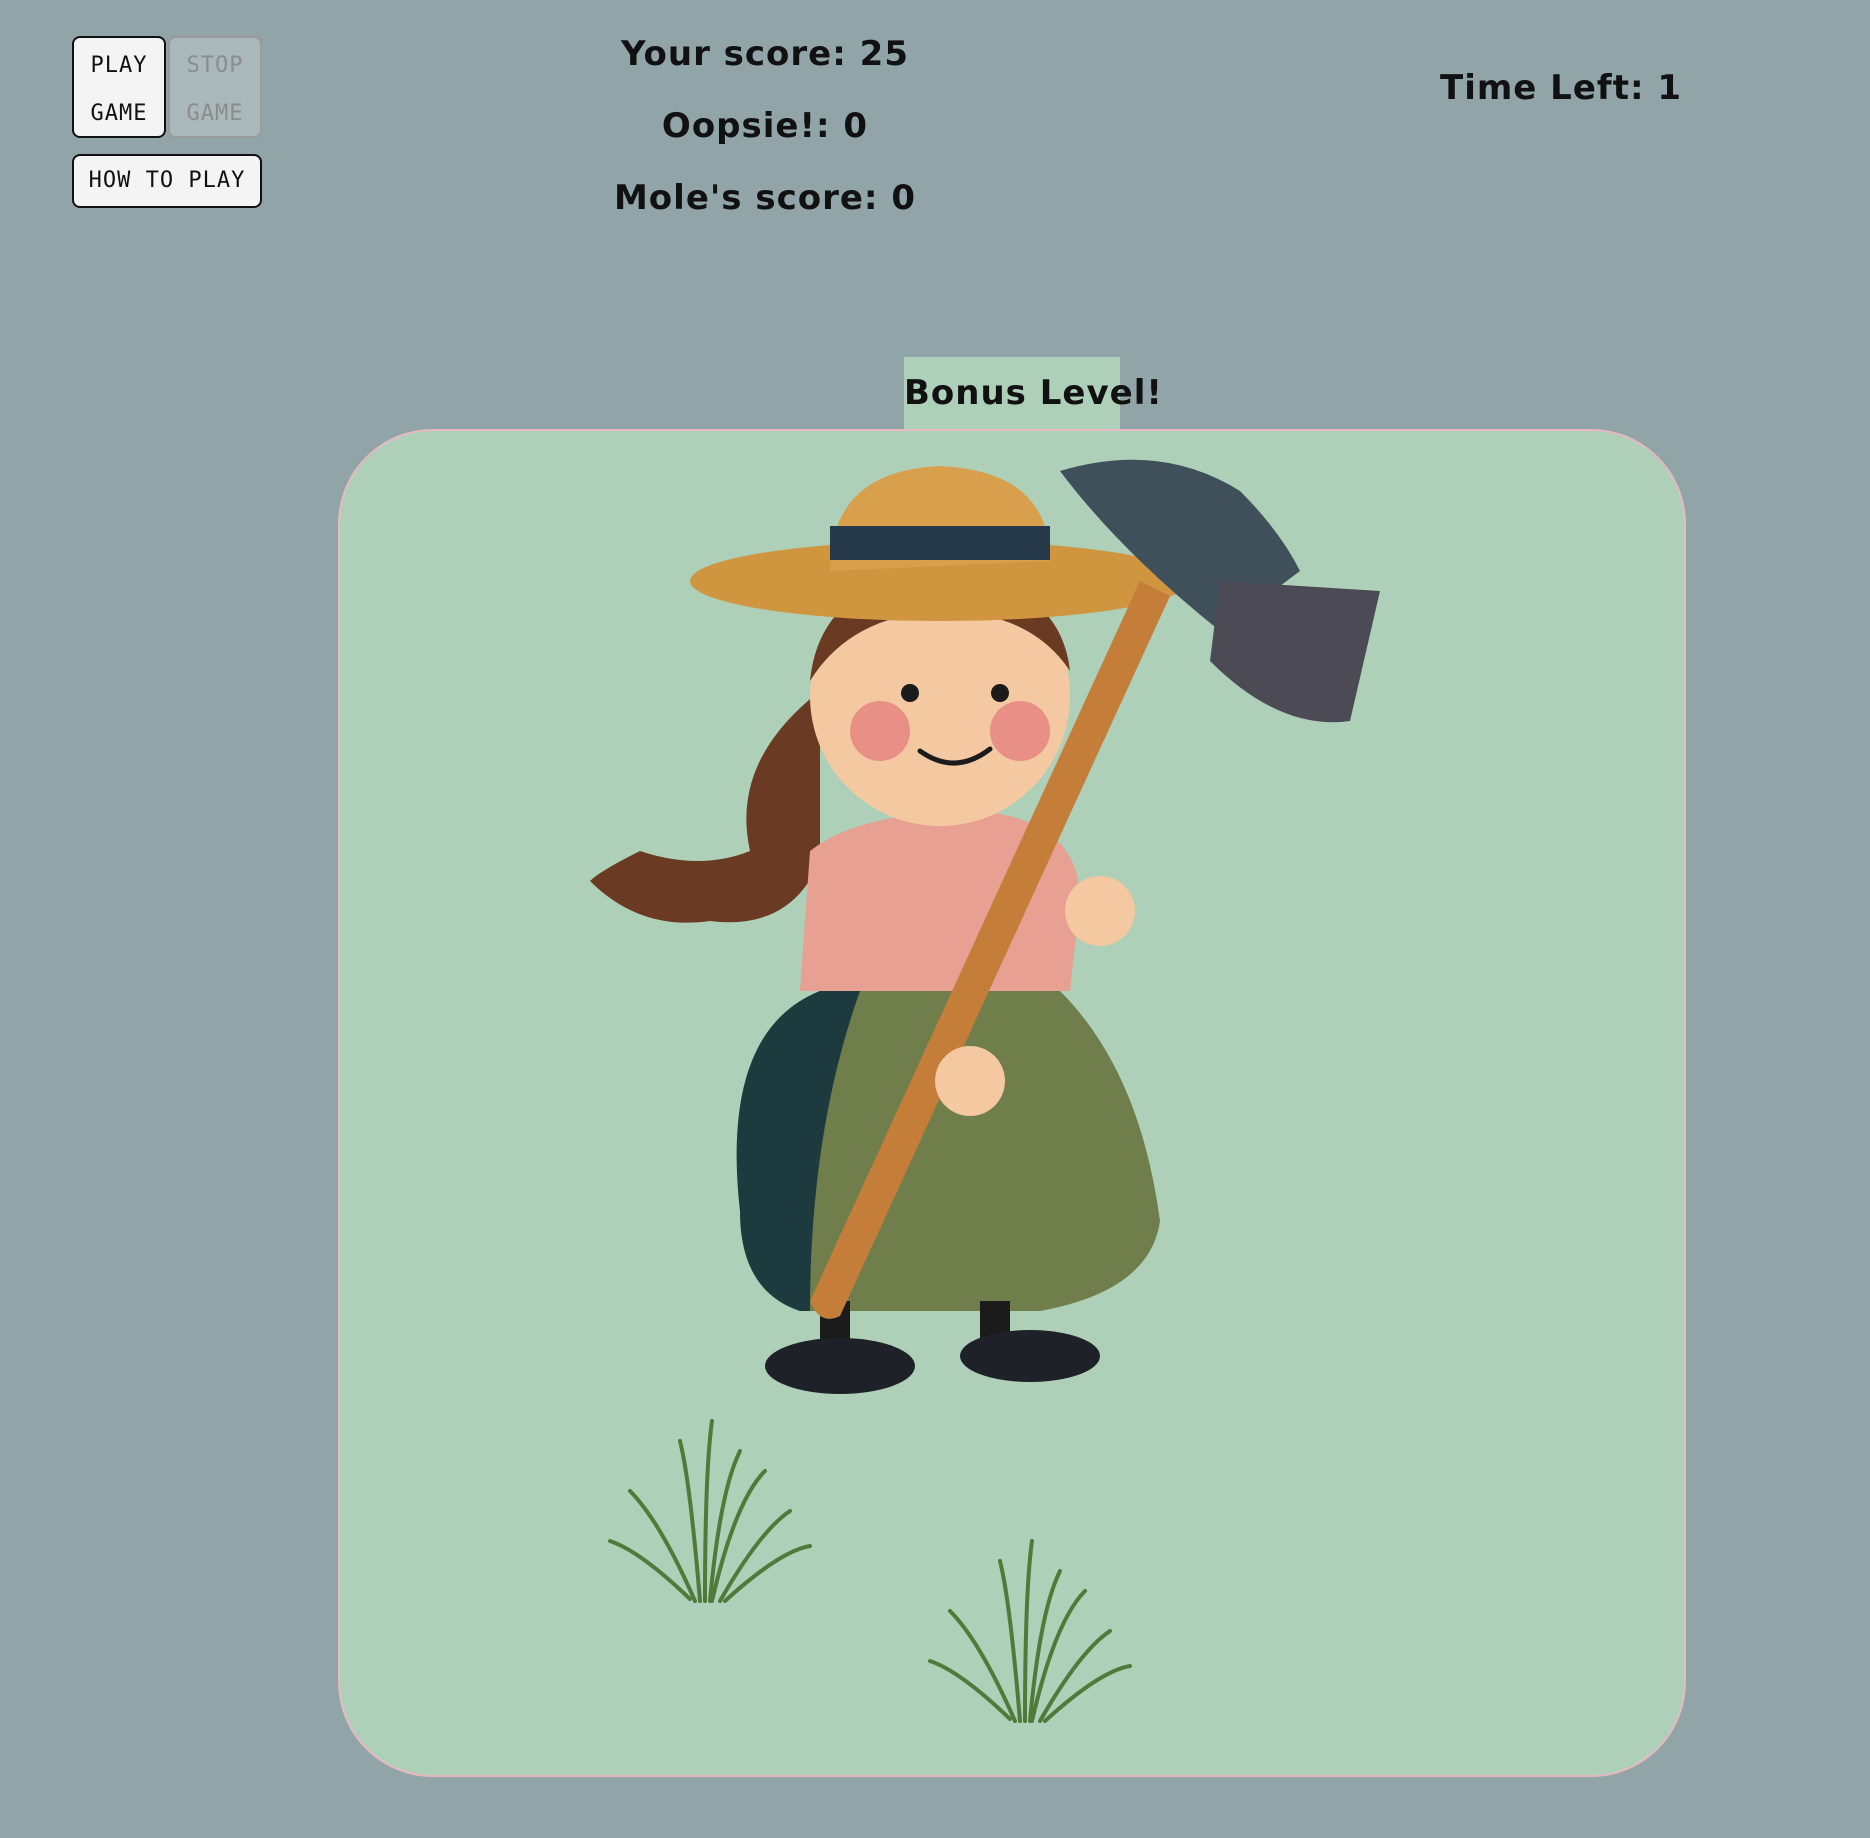 This screenshot has height=1838, width=1870. Describe the element at coordinates (119, 65) in the screenshot. I see `play-game-label-line1: PLAY` at that location.